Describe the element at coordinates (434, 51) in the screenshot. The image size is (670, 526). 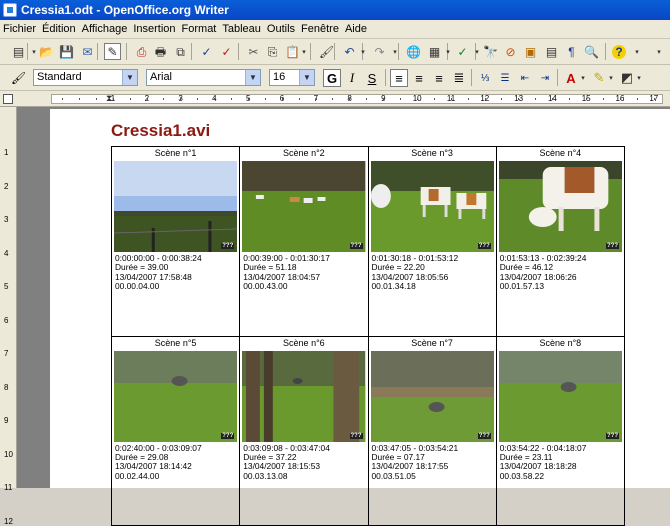
I see `table-icon: ▦` at that location.